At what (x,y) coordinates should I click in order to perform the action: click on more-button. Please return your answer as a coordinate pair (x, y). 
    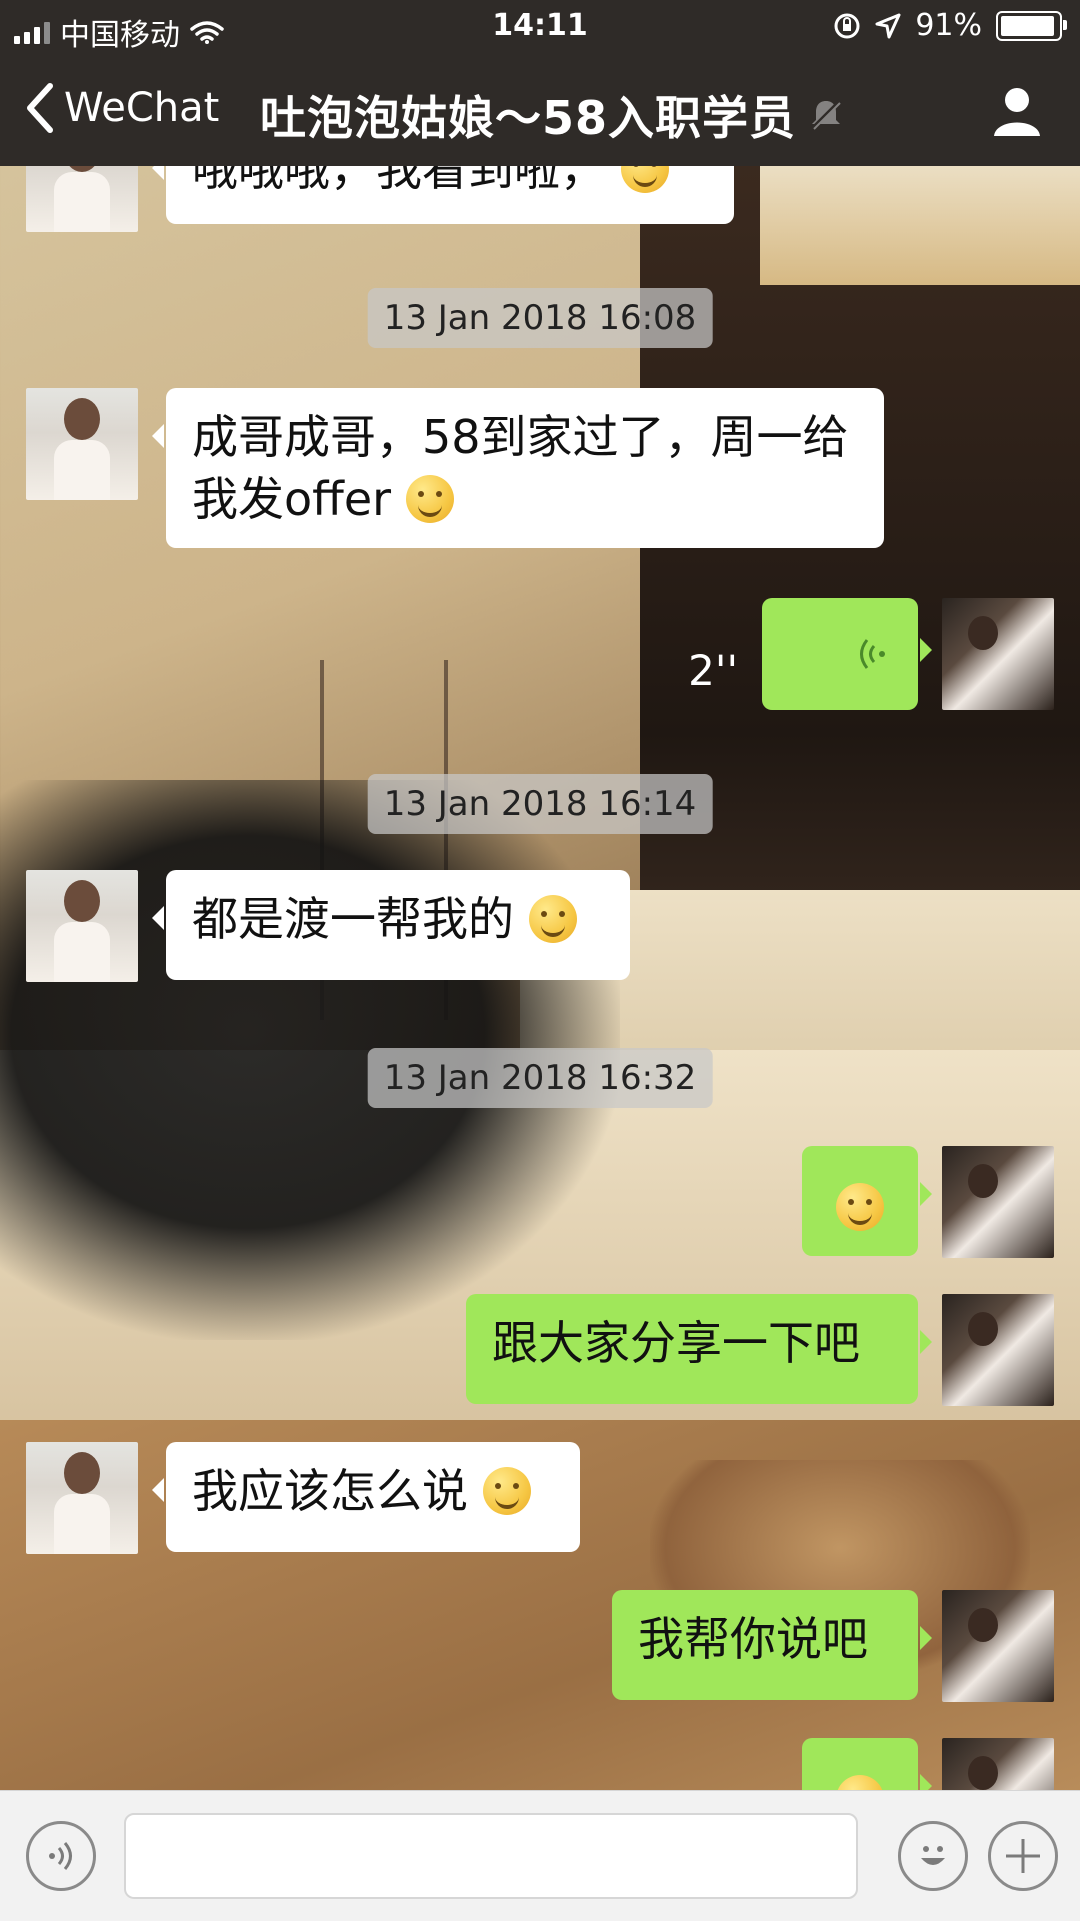
    Looking at the image, I should click on (1023, 1856).